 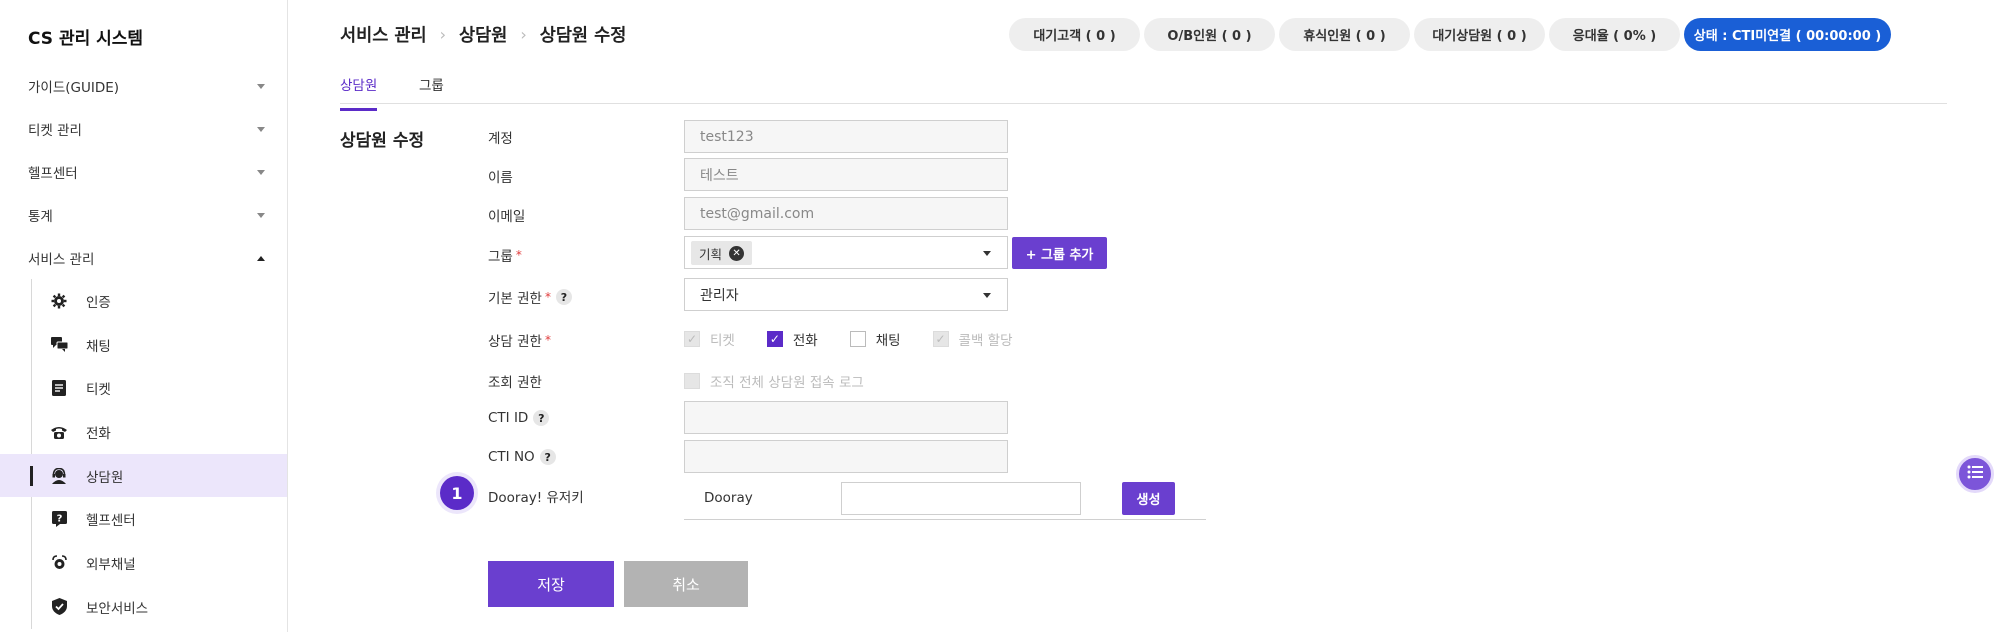 What do you see at coordinates (111, 521) in the screenshot?
I see `sidebar-subitem-label: 헬프센터` at bounding box center [111, 521].